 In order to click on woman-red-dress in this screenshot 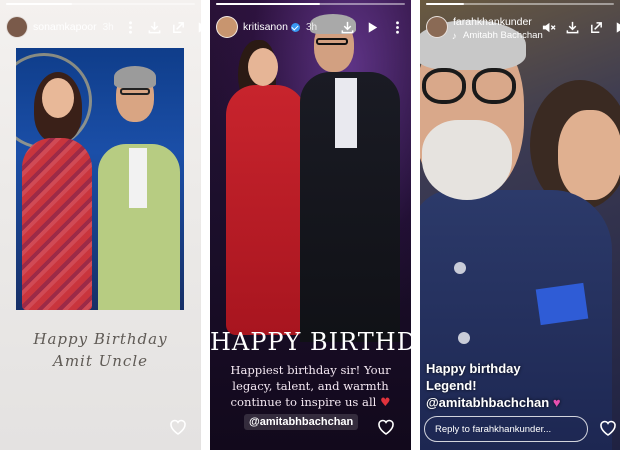, I will do `click(266, 210)`.